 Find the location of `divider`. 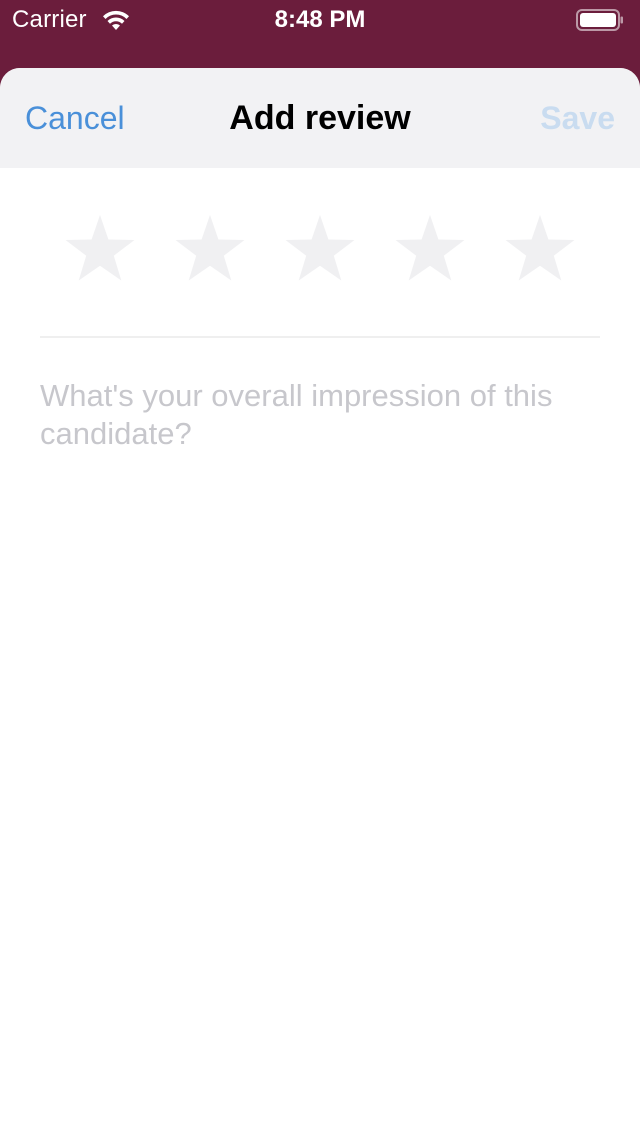

divider is located at coordinates (320, 337).